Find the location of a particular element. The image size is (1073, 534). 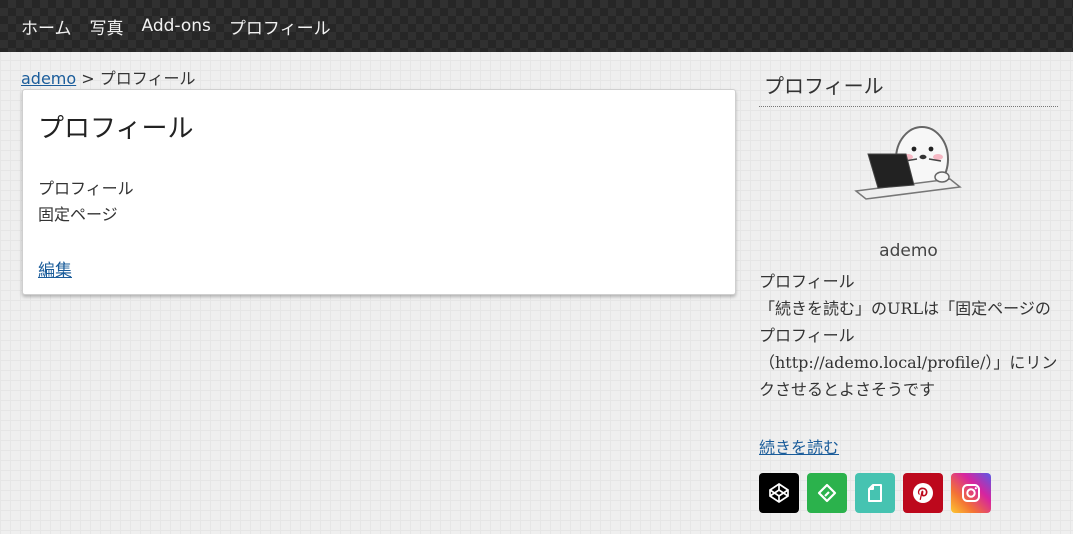

nav-item-profile: プロフィール is located at coordinates (280, 26).